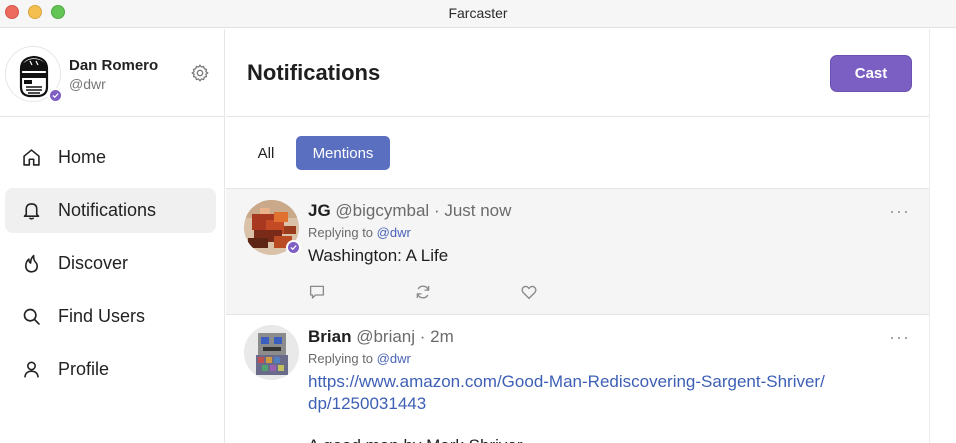 Image resolution: width=956 pixels, height=443 pixels. What do you see at coordinates (87, 84) in the screenshot?
I see `profile-handle: @dwr` at bounding box center [87, 84].